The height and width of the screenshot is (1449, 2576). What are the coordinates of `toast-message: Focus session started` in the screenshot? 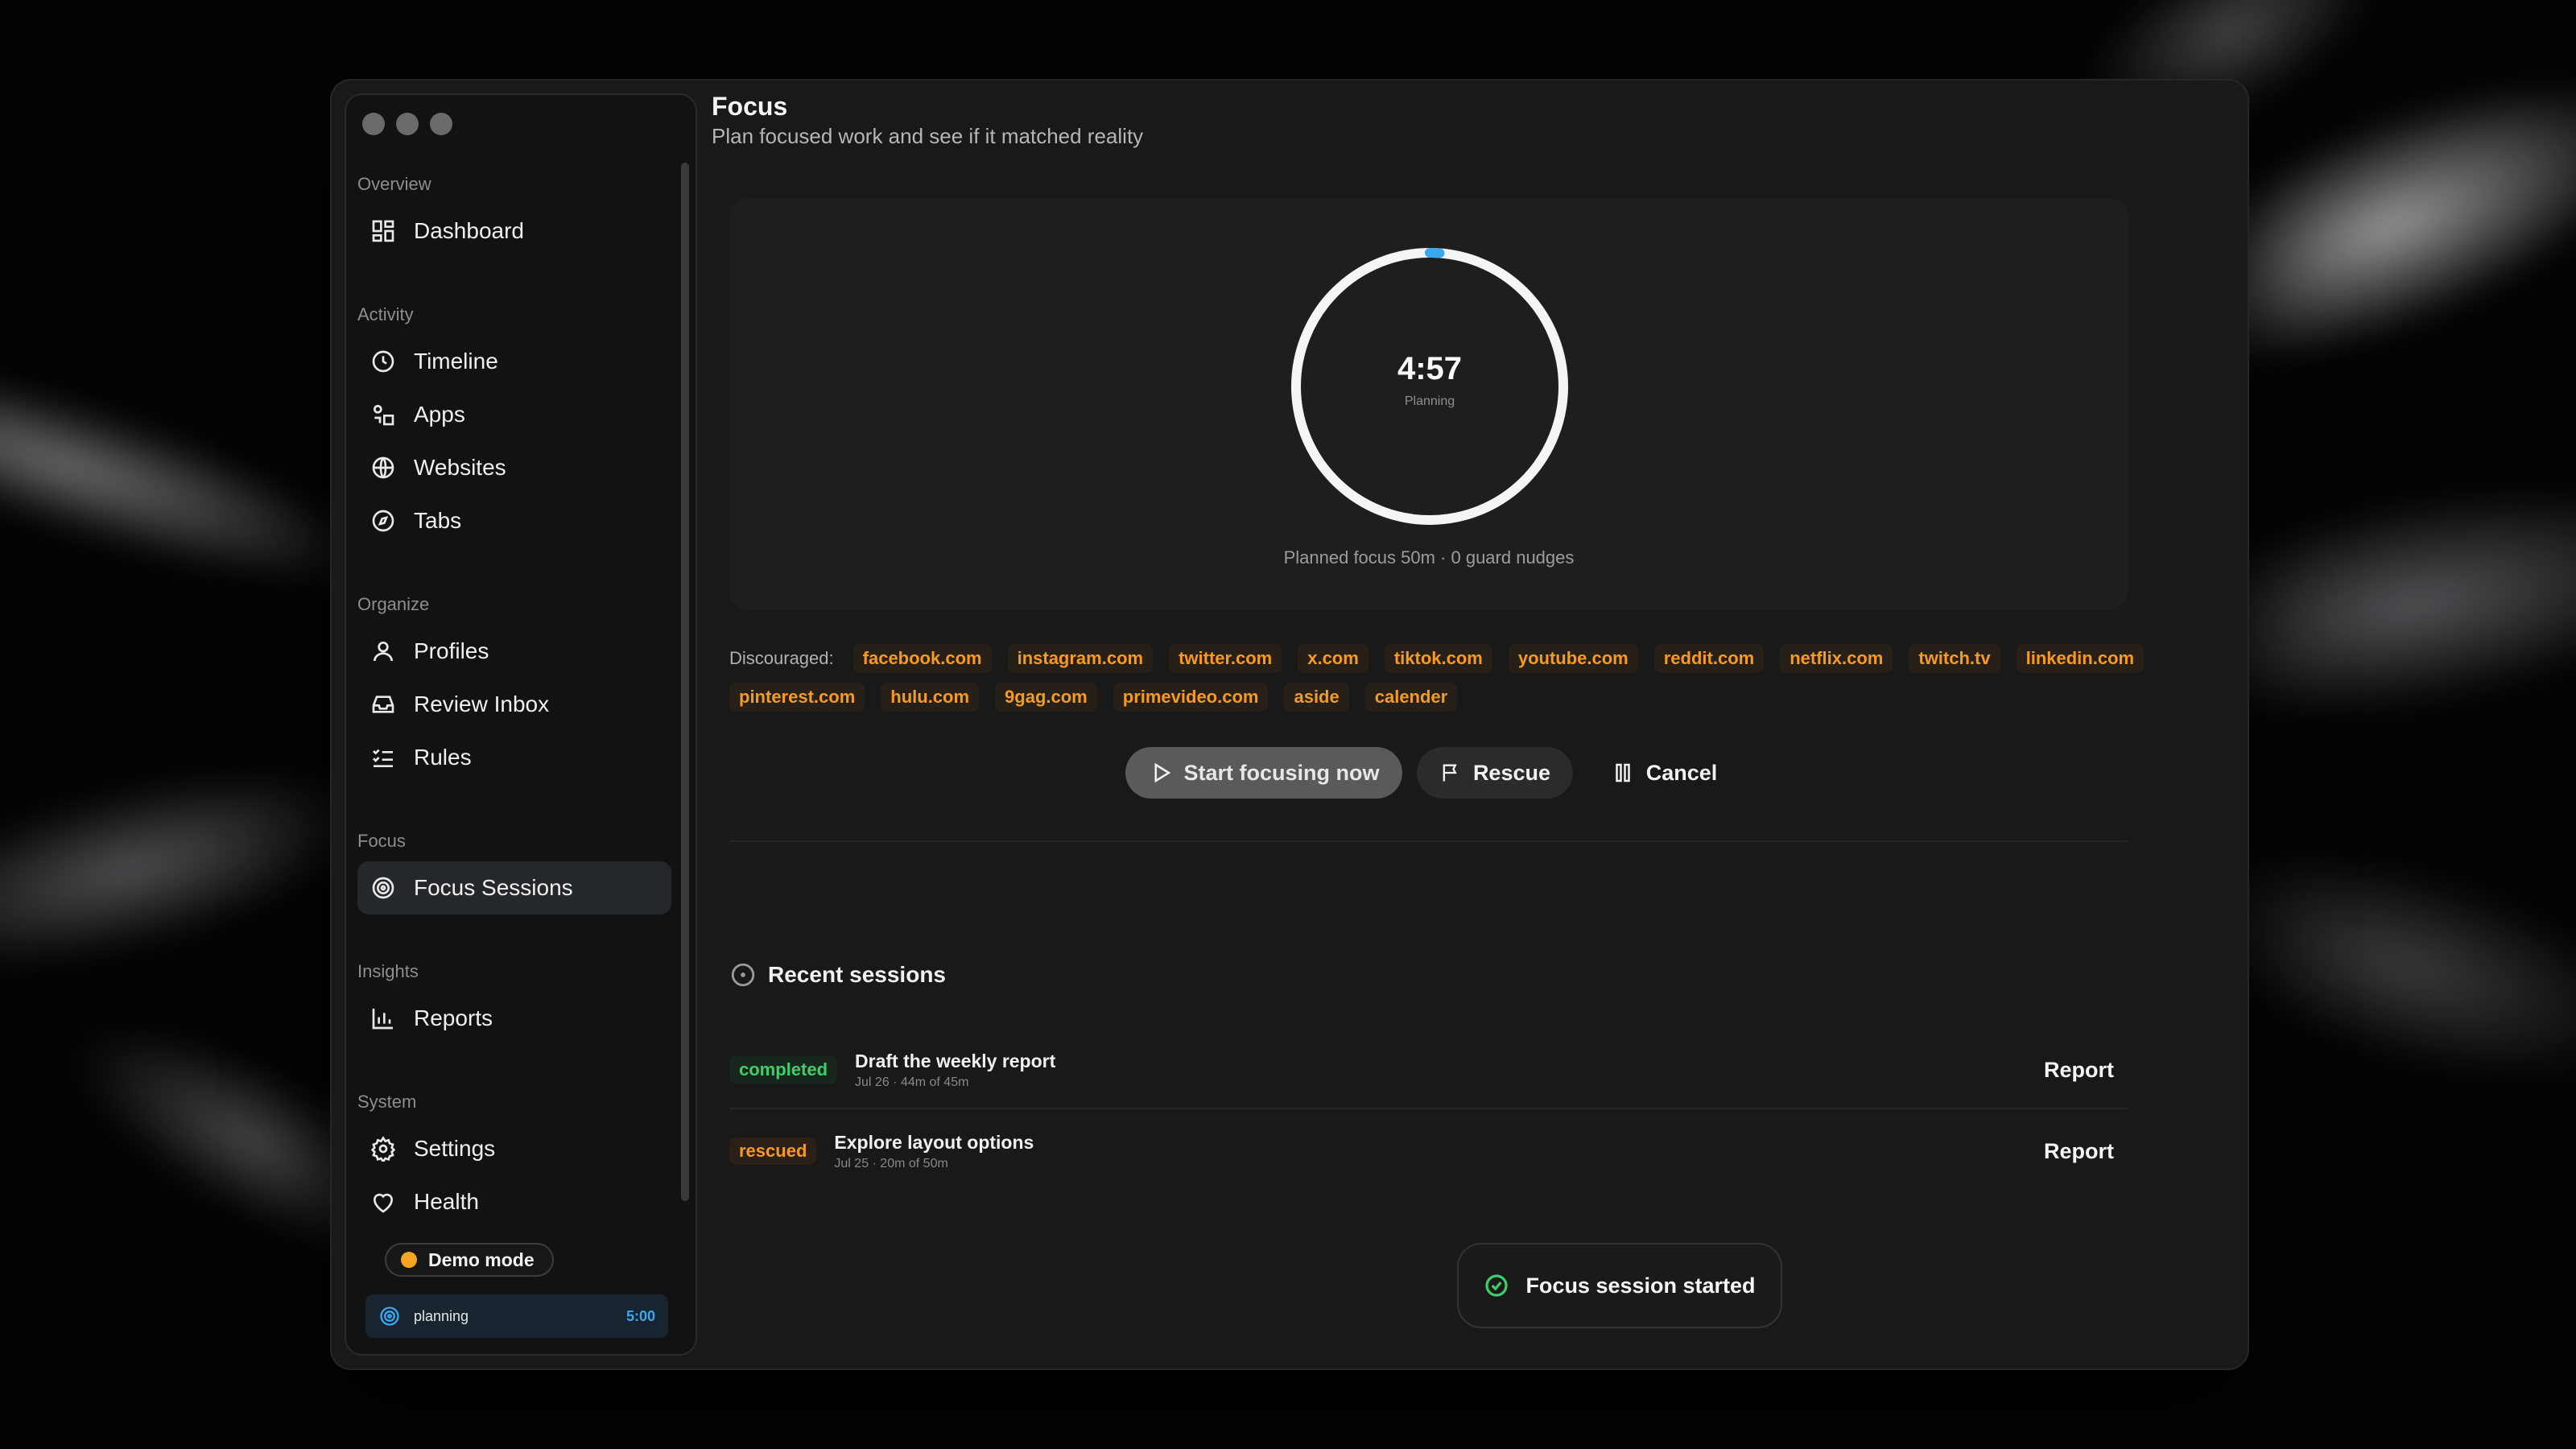 It's located at (1640, 1285).